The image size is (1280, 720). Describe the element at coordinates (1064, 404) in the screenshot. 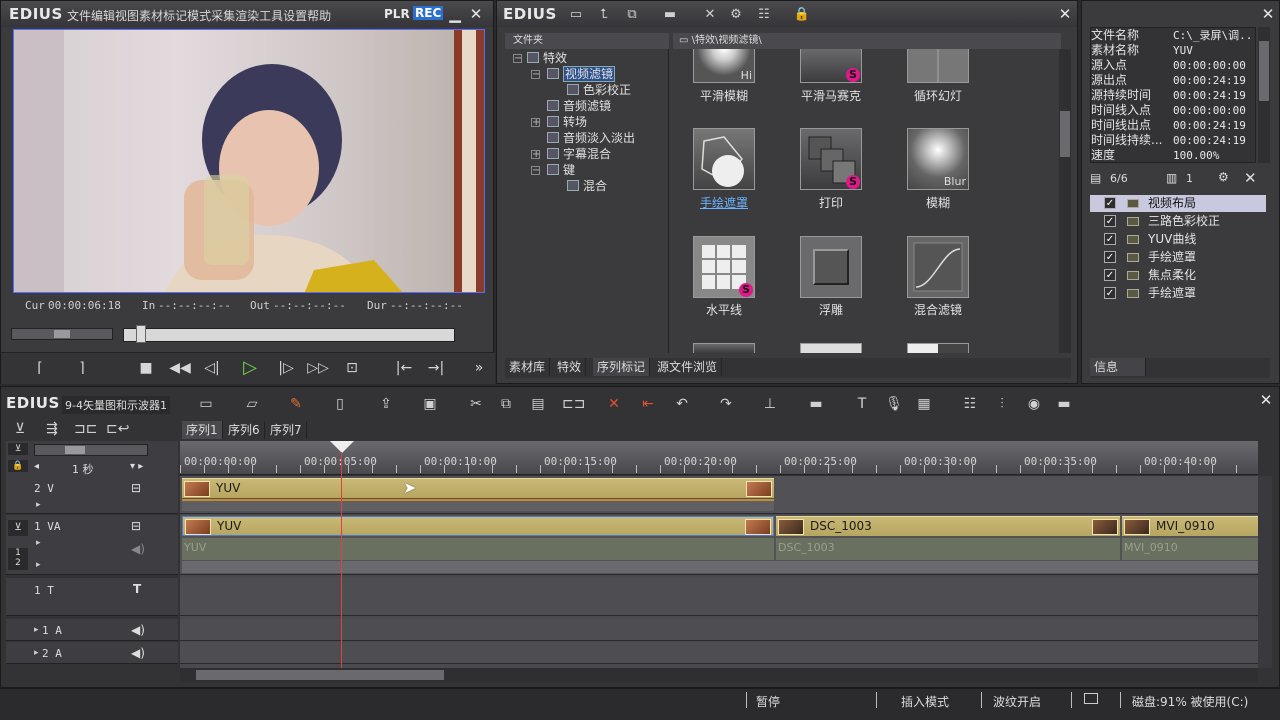

I see `layout-icon: ▬` at that location.